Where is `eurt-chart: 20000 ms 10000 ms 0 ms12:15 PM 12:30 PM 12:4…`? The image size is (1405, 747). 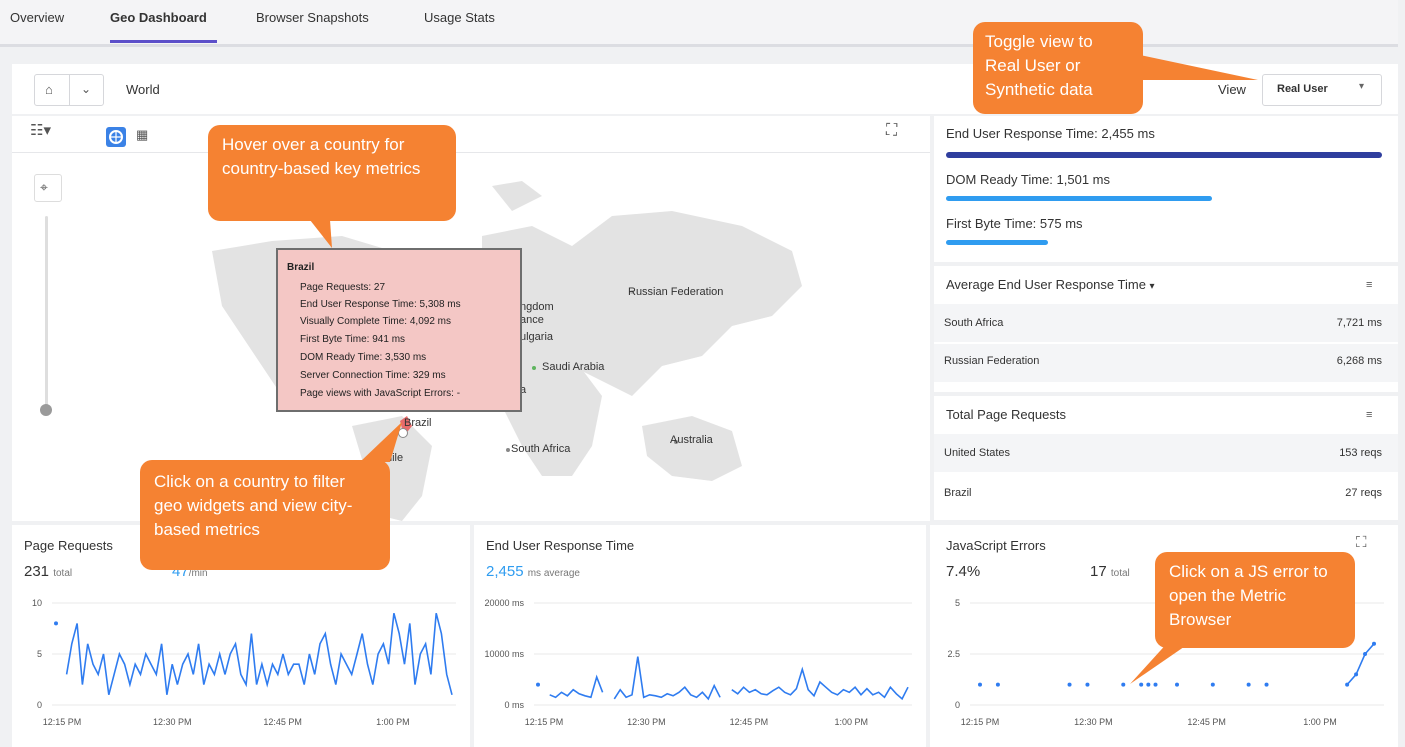 eurt-chart: 20000 ms 10000 ms 0 ms12:15 PM 12:30 PM 12:4… is located at coordinates (700, 670).